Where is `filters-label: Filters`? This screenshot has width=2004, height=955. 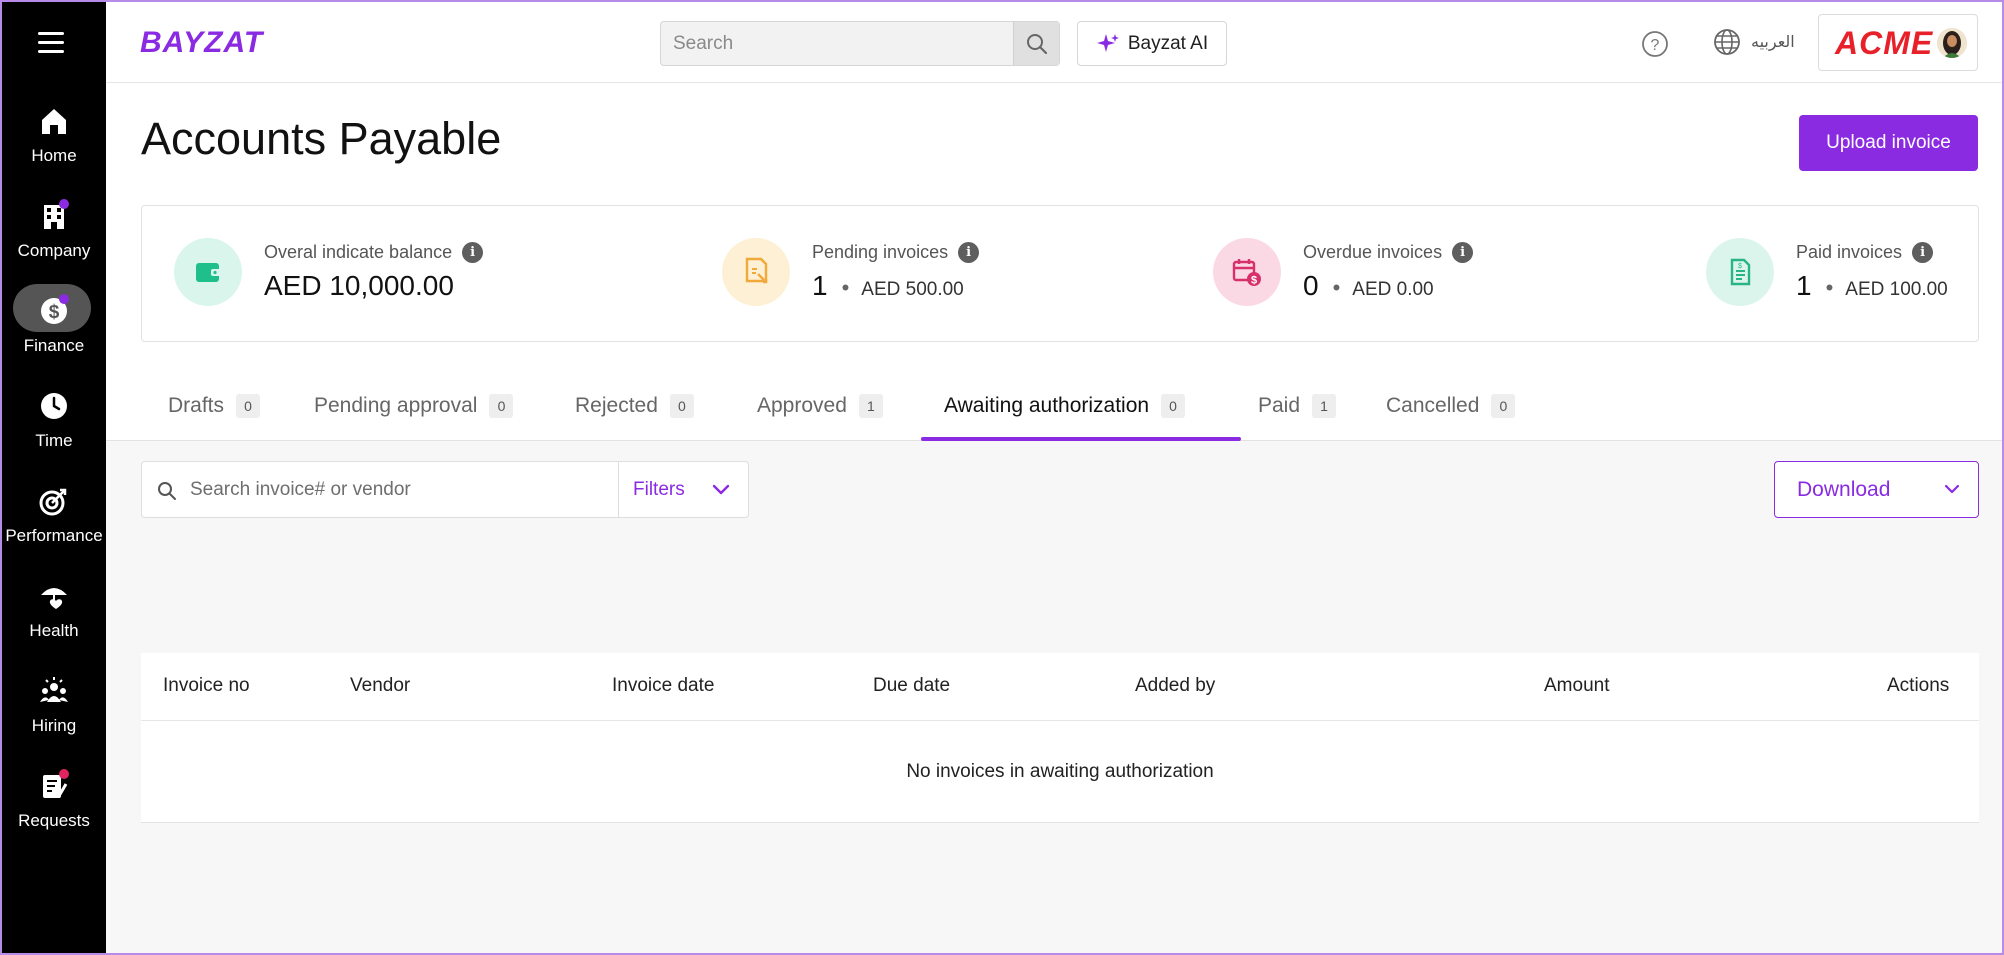 filters-label: Filters is located at coordinates (659, 489).